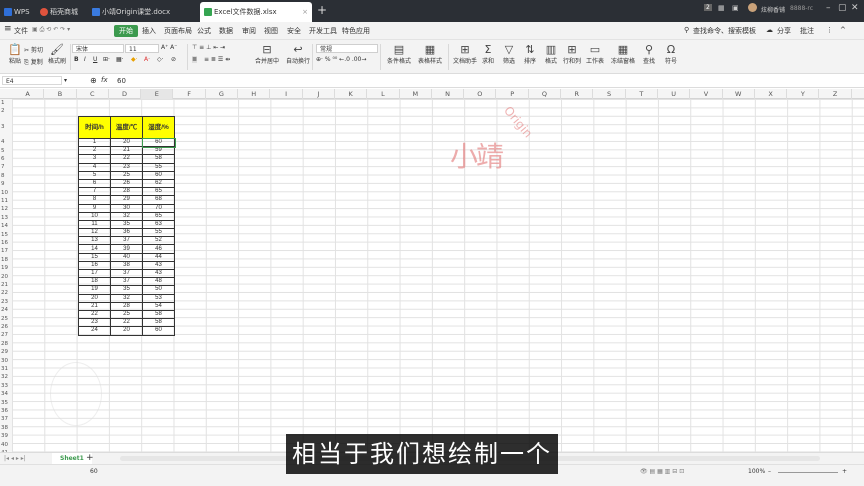  Describe the element at coordinates (6, 192) in the screenshot. I see `row-header: 10` at that location.